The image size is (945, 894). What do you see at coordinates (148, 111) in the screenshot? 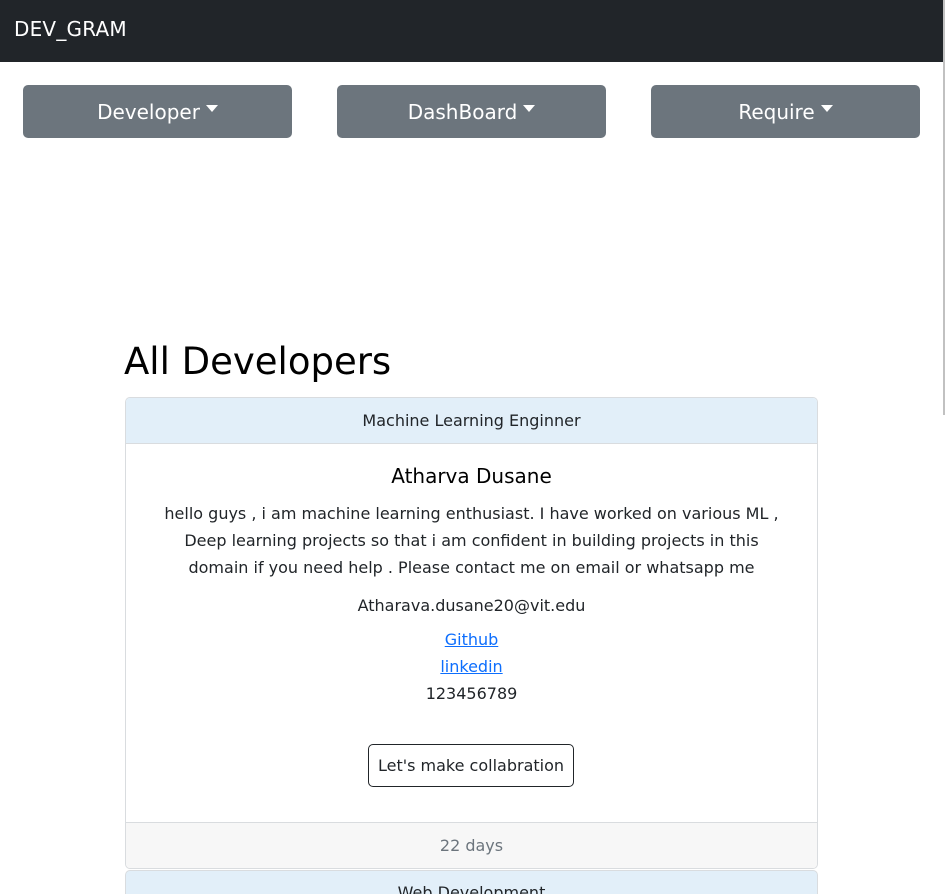
I see `developer-dropdown-label: Developer` at bounding box center [148, 111].